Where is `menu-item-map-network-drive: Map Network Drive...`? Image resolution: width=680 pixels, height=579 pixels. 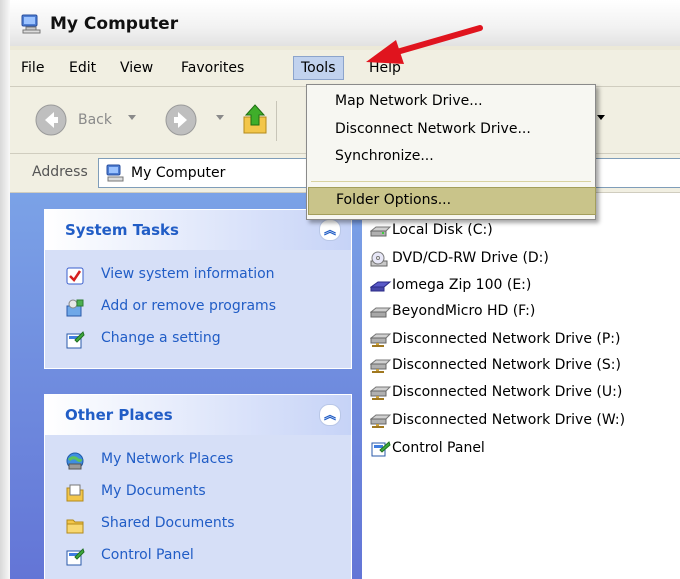 menu-item-map-network-drive: Map Network Drive... is located at coordinates (451, 102).